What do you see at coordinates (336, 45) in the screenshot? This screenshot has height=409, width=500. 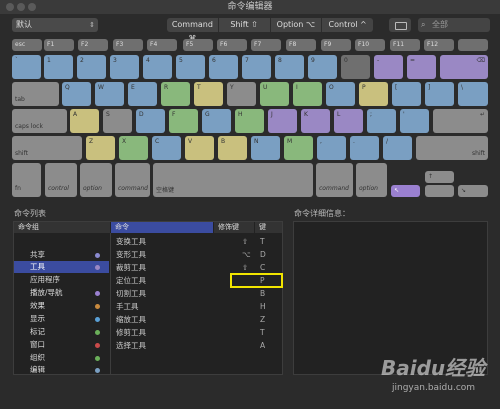 I see `key-f9: F9` at bounding box center [336, 45].